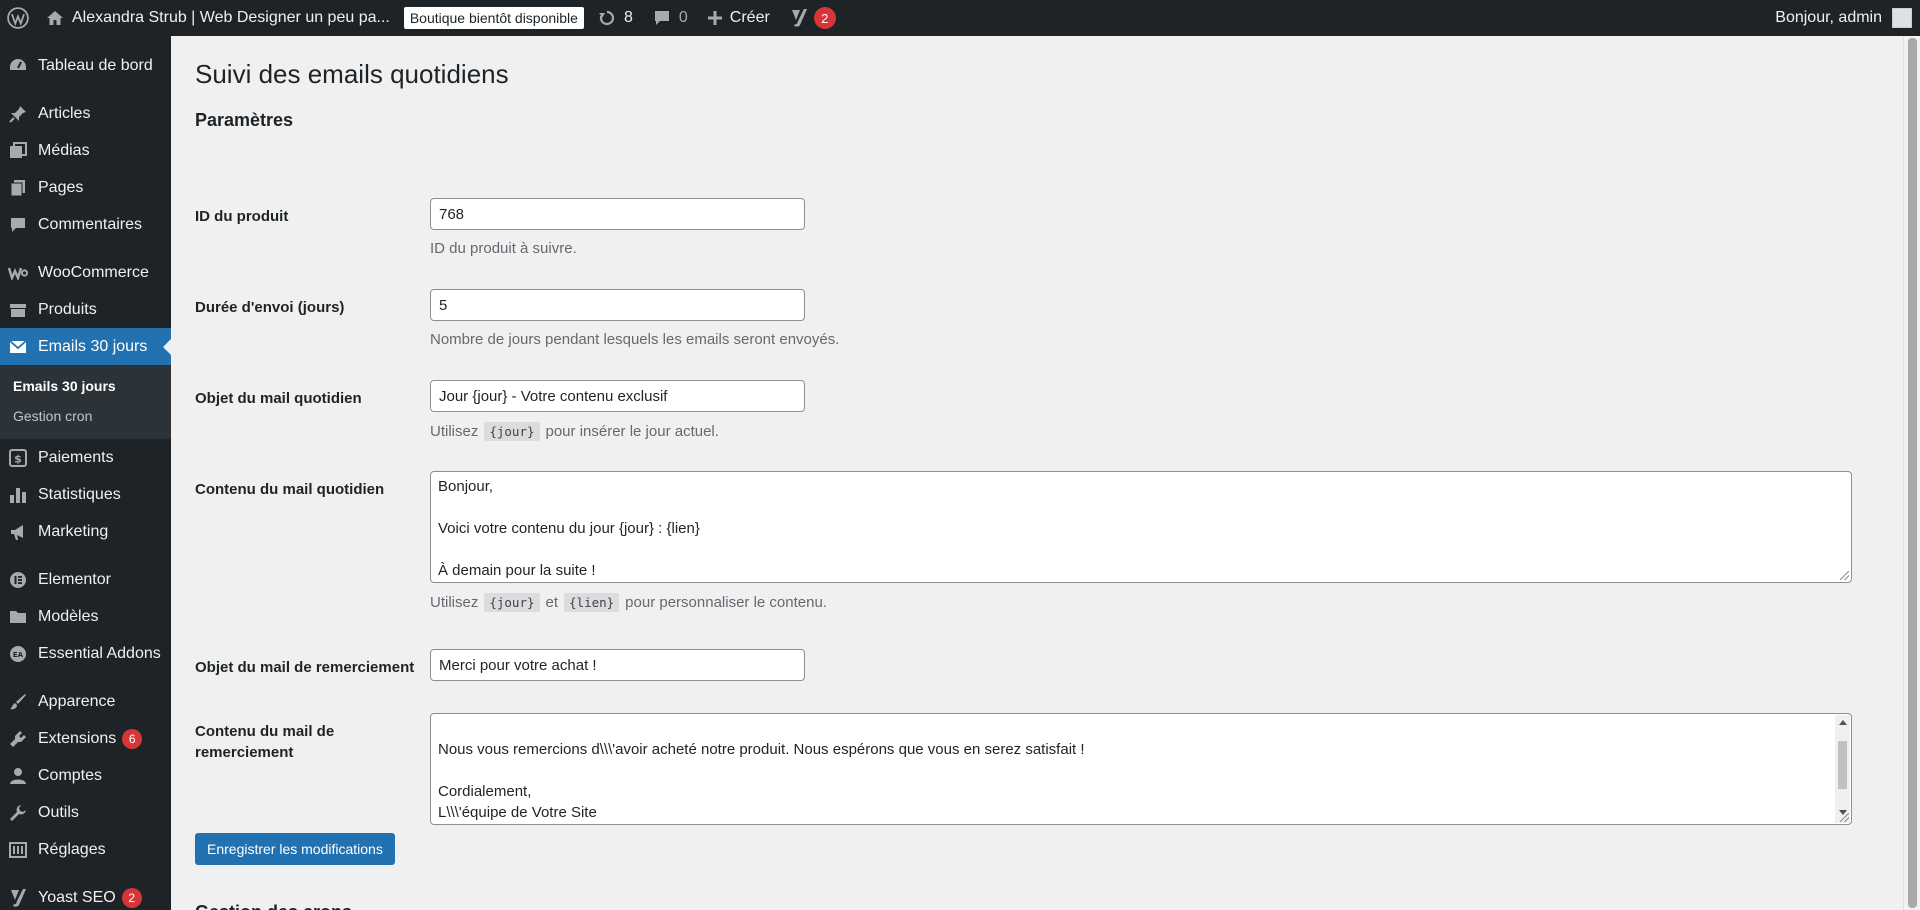 The height and width of the screenshot is (910, 1920). What do you see at coordinates (85, 653) in the screenshot?
I see `sidebar-item-essential-addons: EA Essential Addons` at bounding box center [85, 653].